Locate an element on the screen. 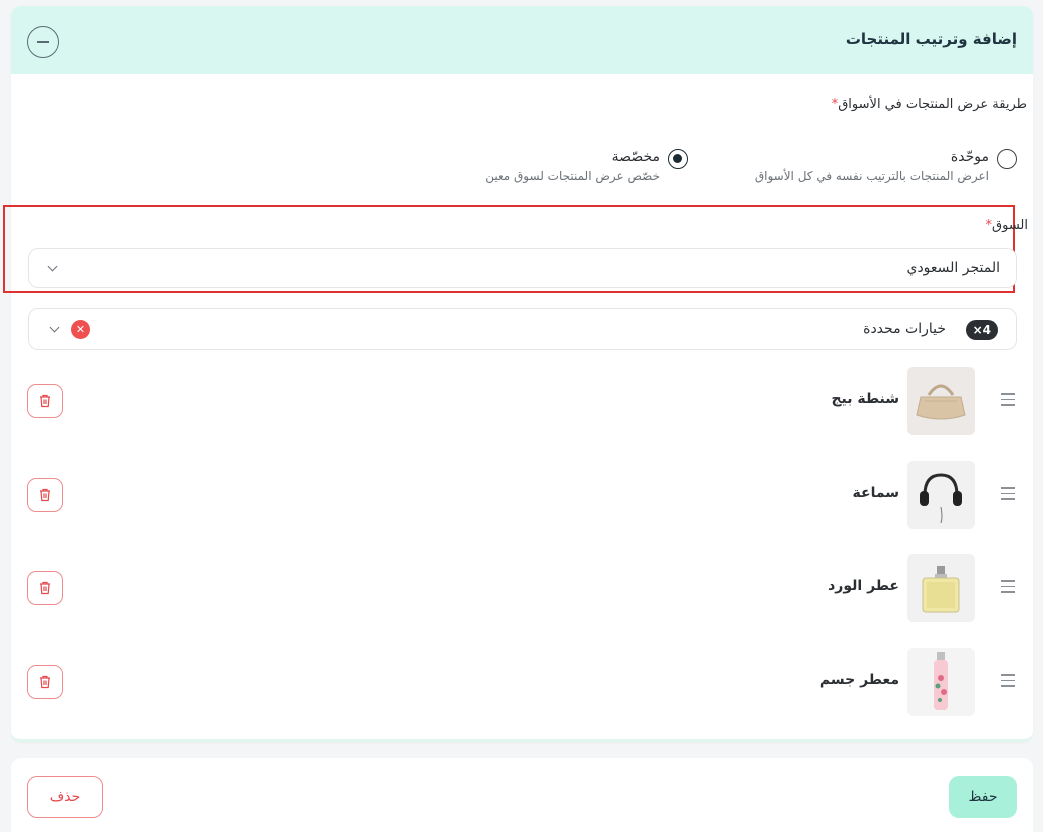 Image resolution: width=1043 pixels, height=832 pixels. radio-unified-title: موحّدة is located at coordinates (969, 157).